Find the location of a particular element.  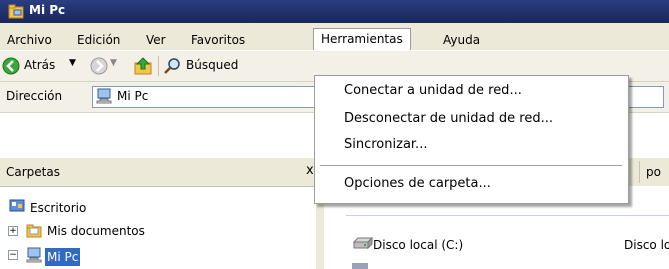

back-label: Atrás is located at coordinates (40, 65).